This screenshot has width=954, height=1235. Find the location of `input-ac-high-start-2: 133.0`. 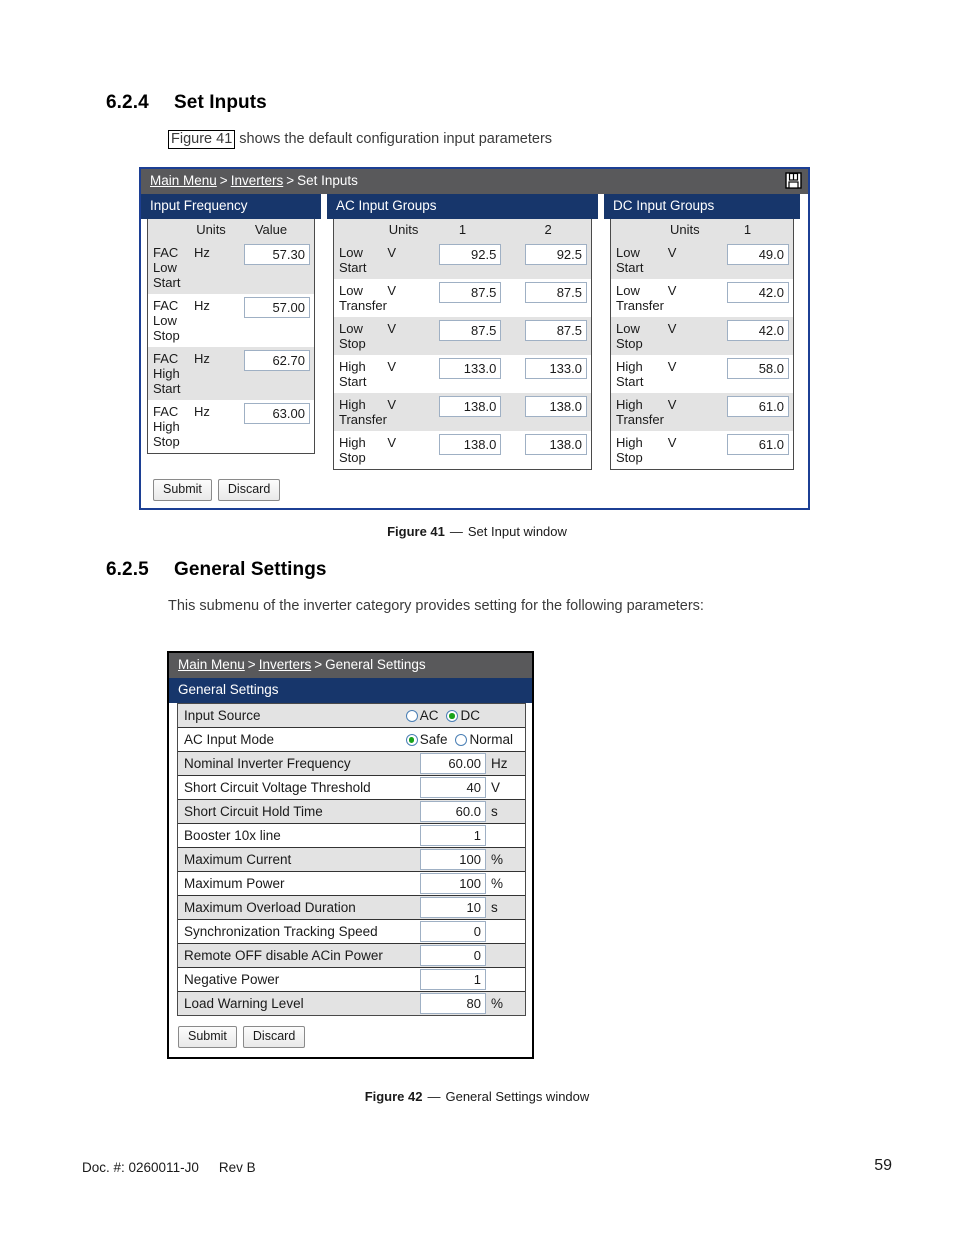

input-ac-high-start-2: 133.0 is located at coordinates (556, 368).